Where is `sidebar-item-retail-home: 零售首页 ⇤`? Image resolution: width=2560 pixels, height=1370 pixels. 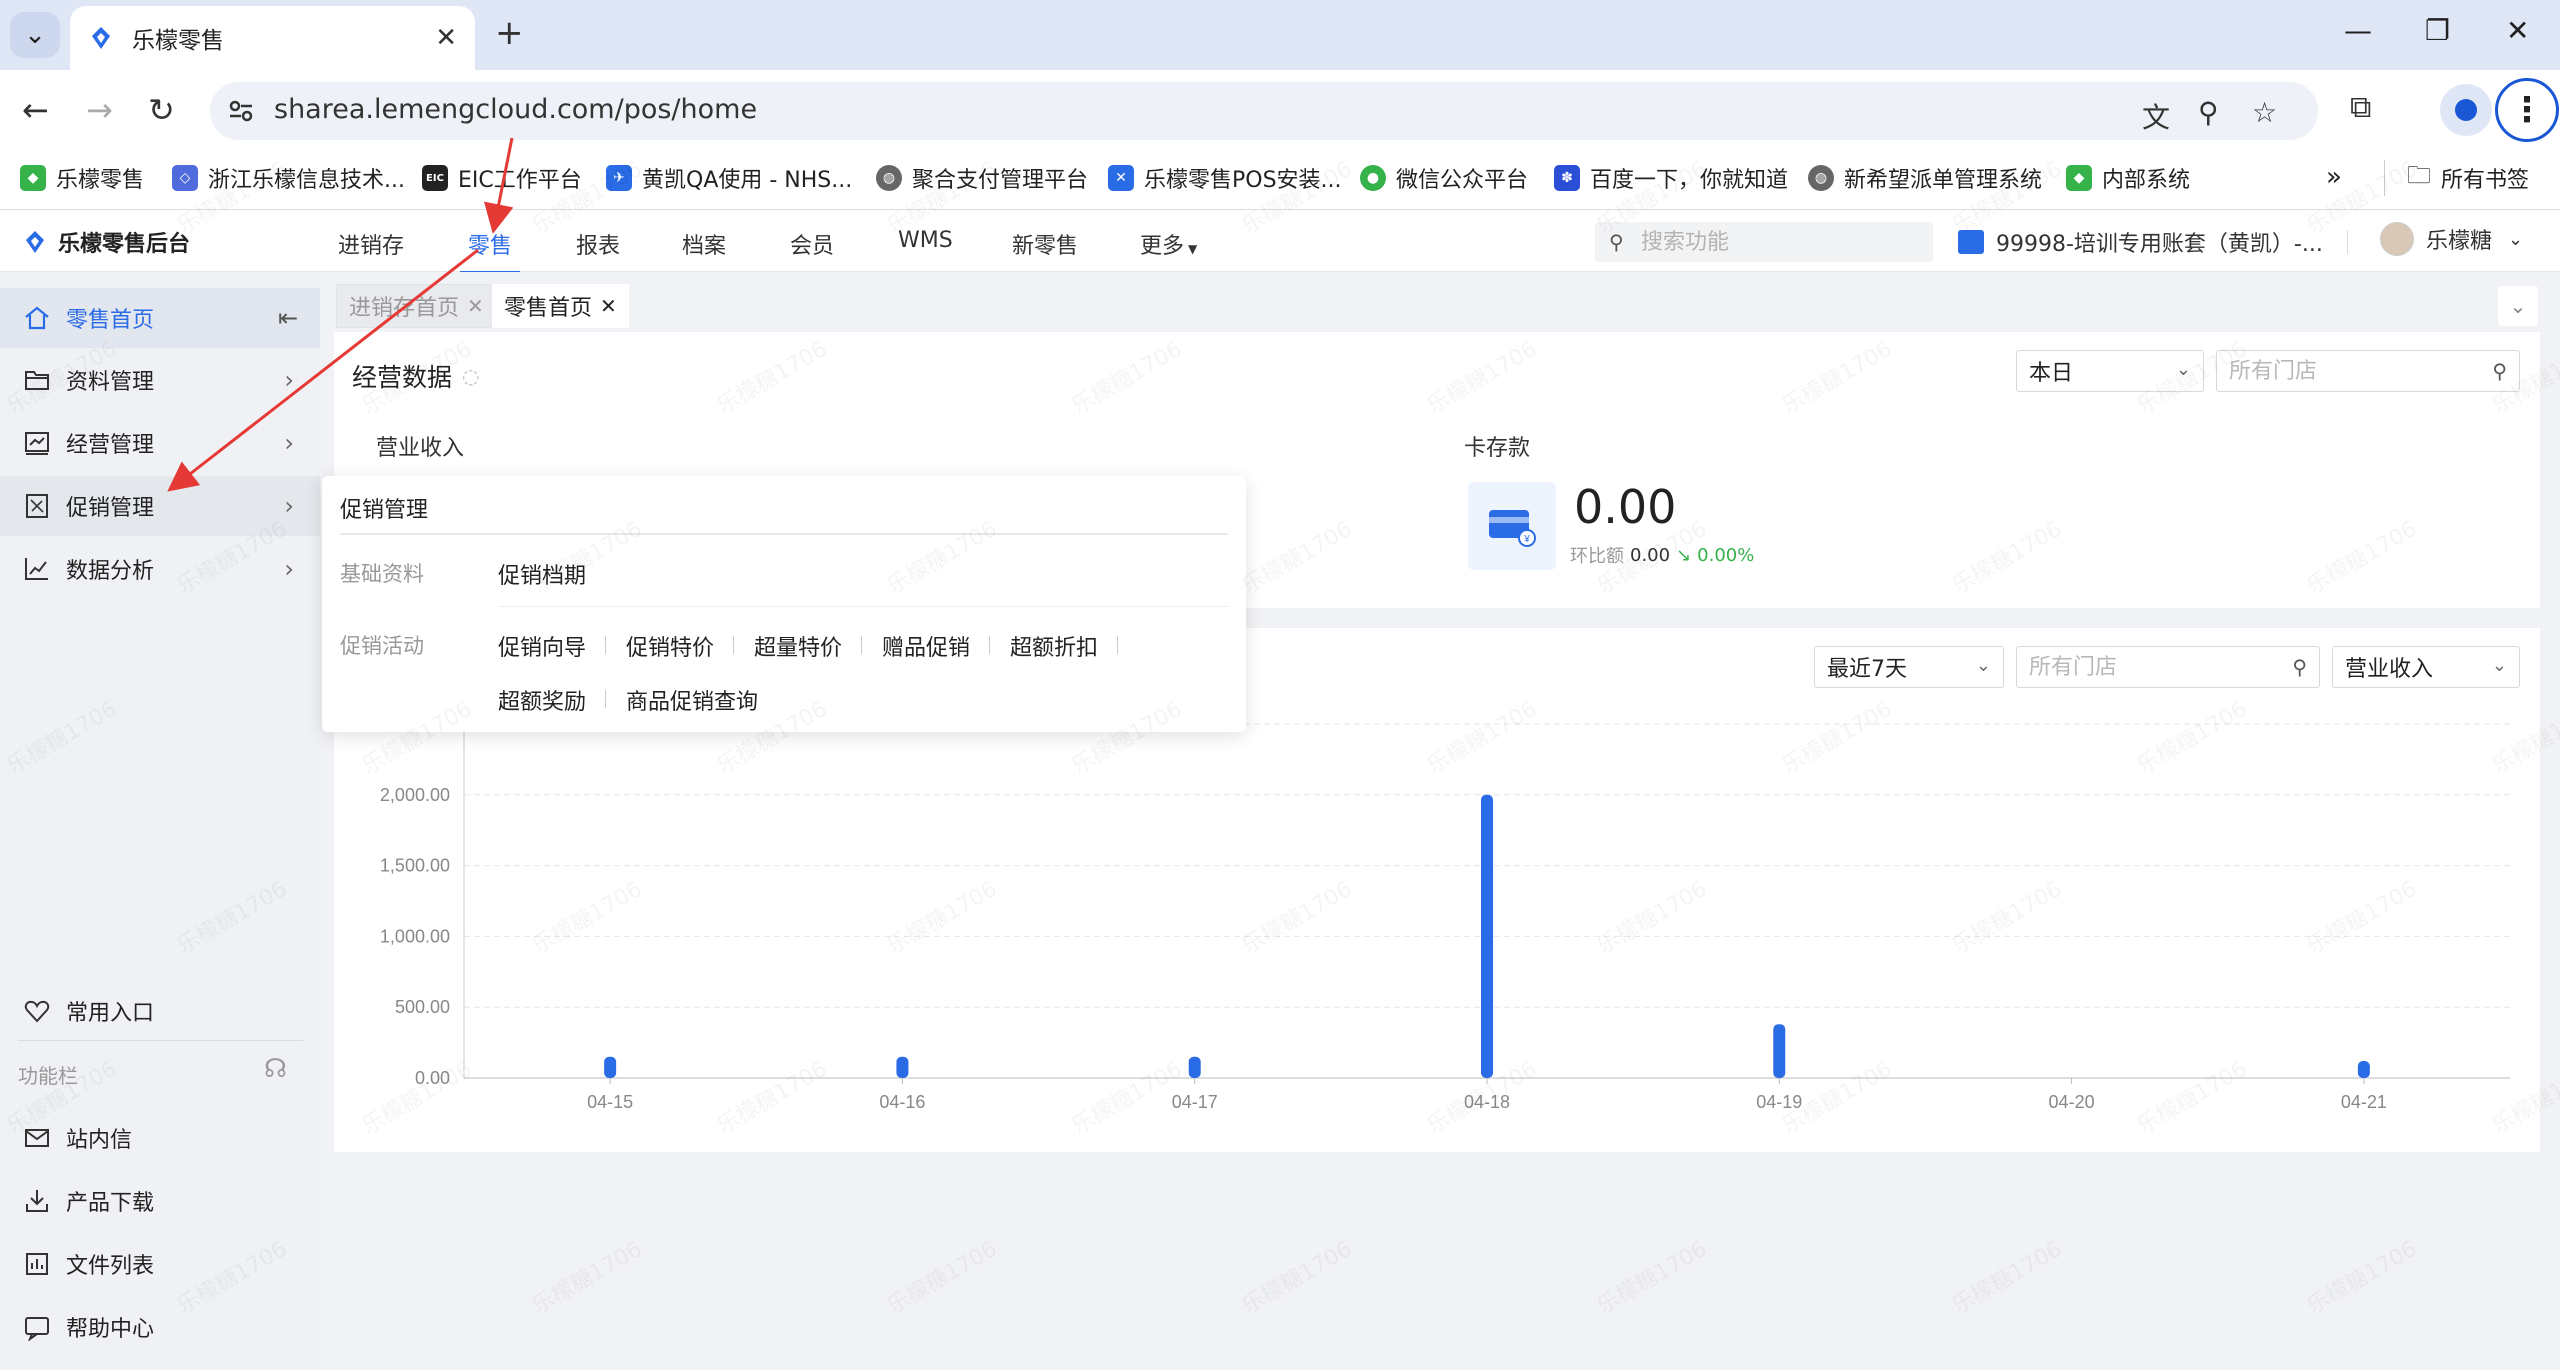
sidebar-item-retail-home: 零售首页 ⇤ is located at coordinates (160, 318).